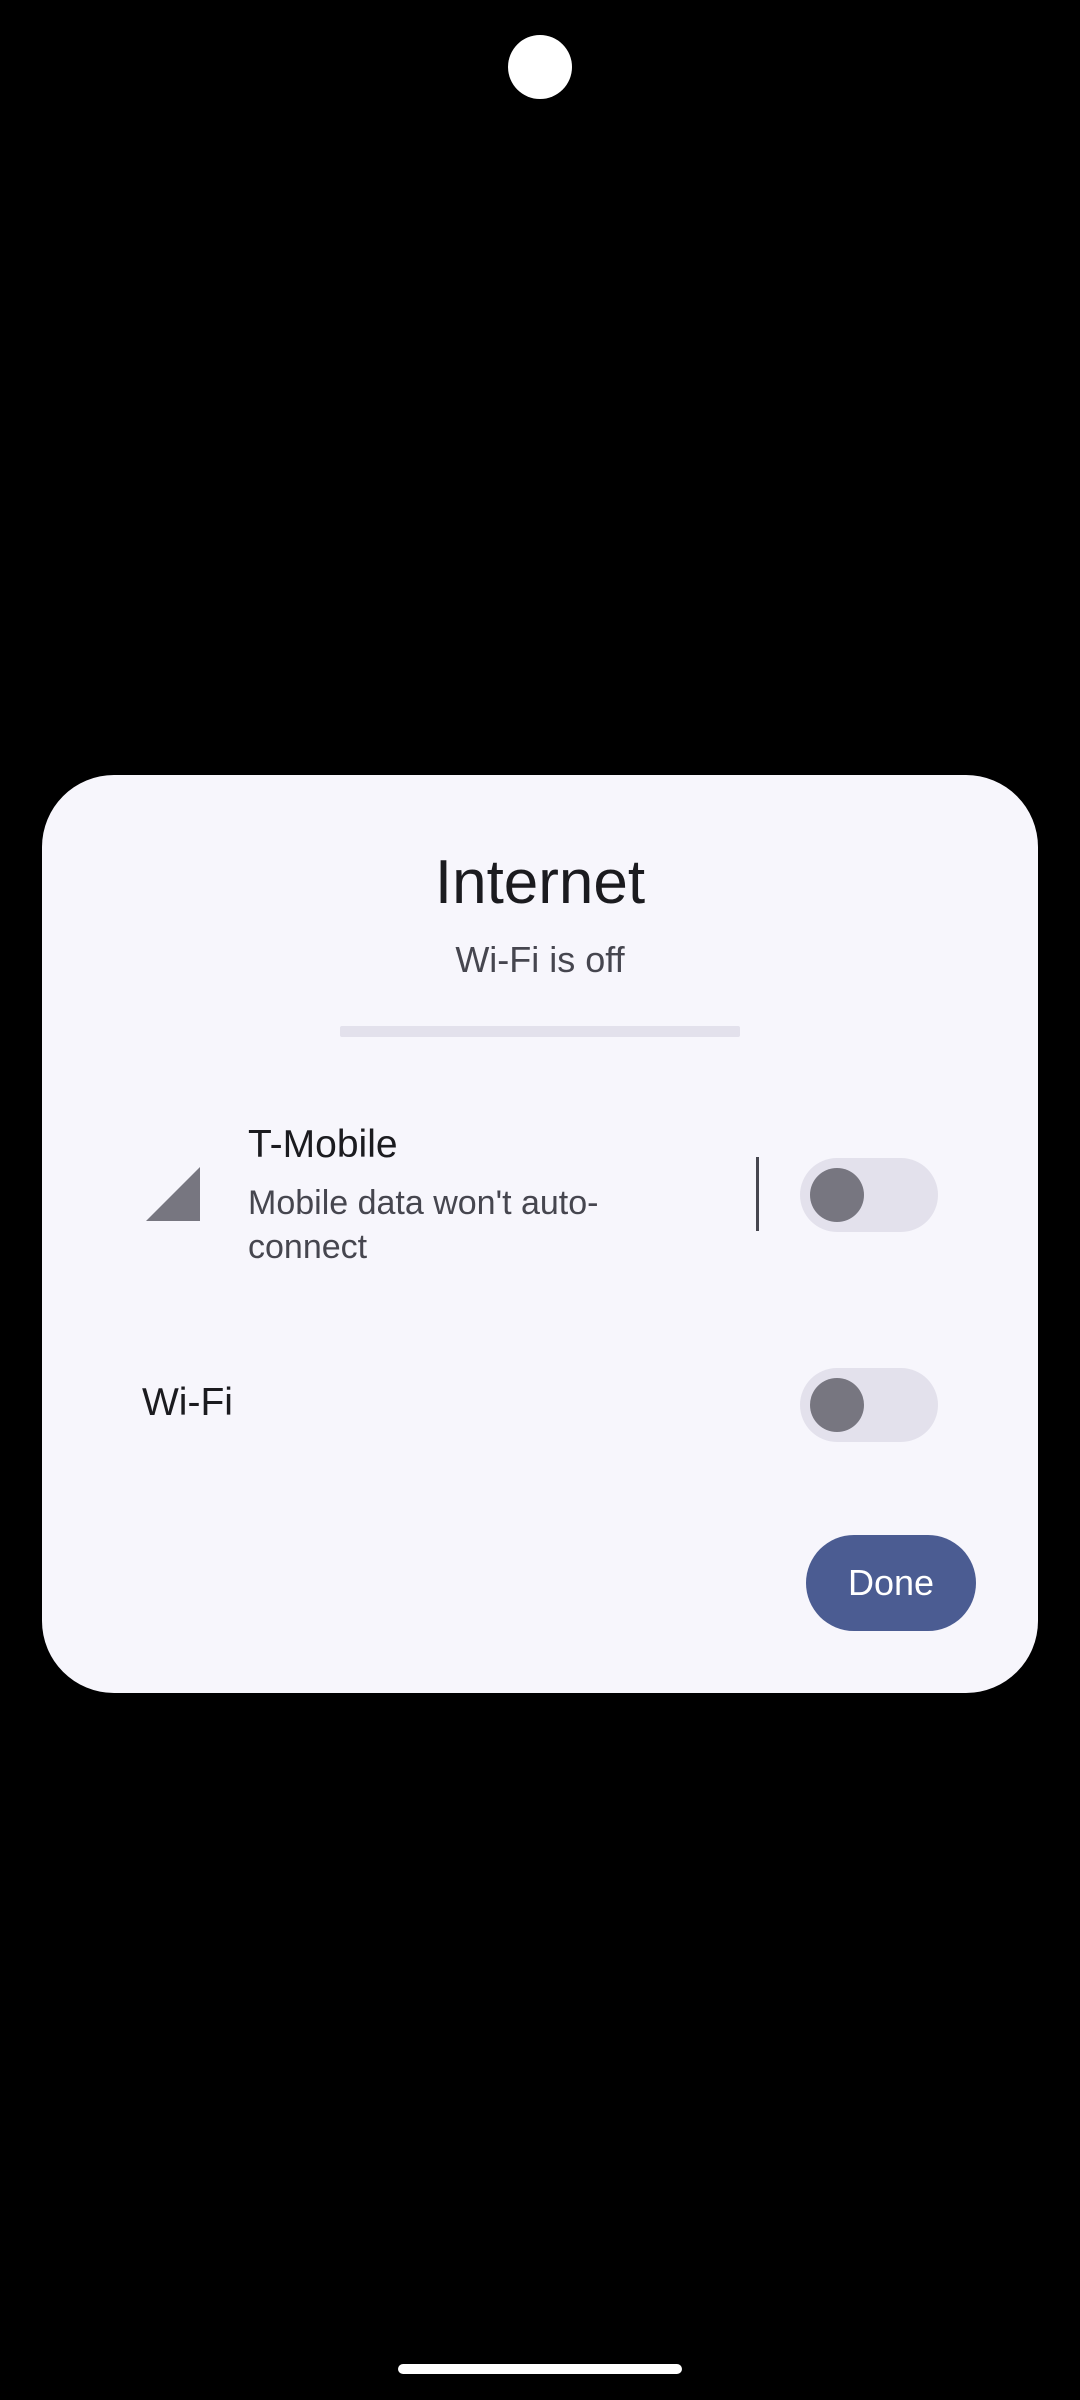  I want to click on carrier-summary: Mobile data won't auto-connect, so click(423, 1225).